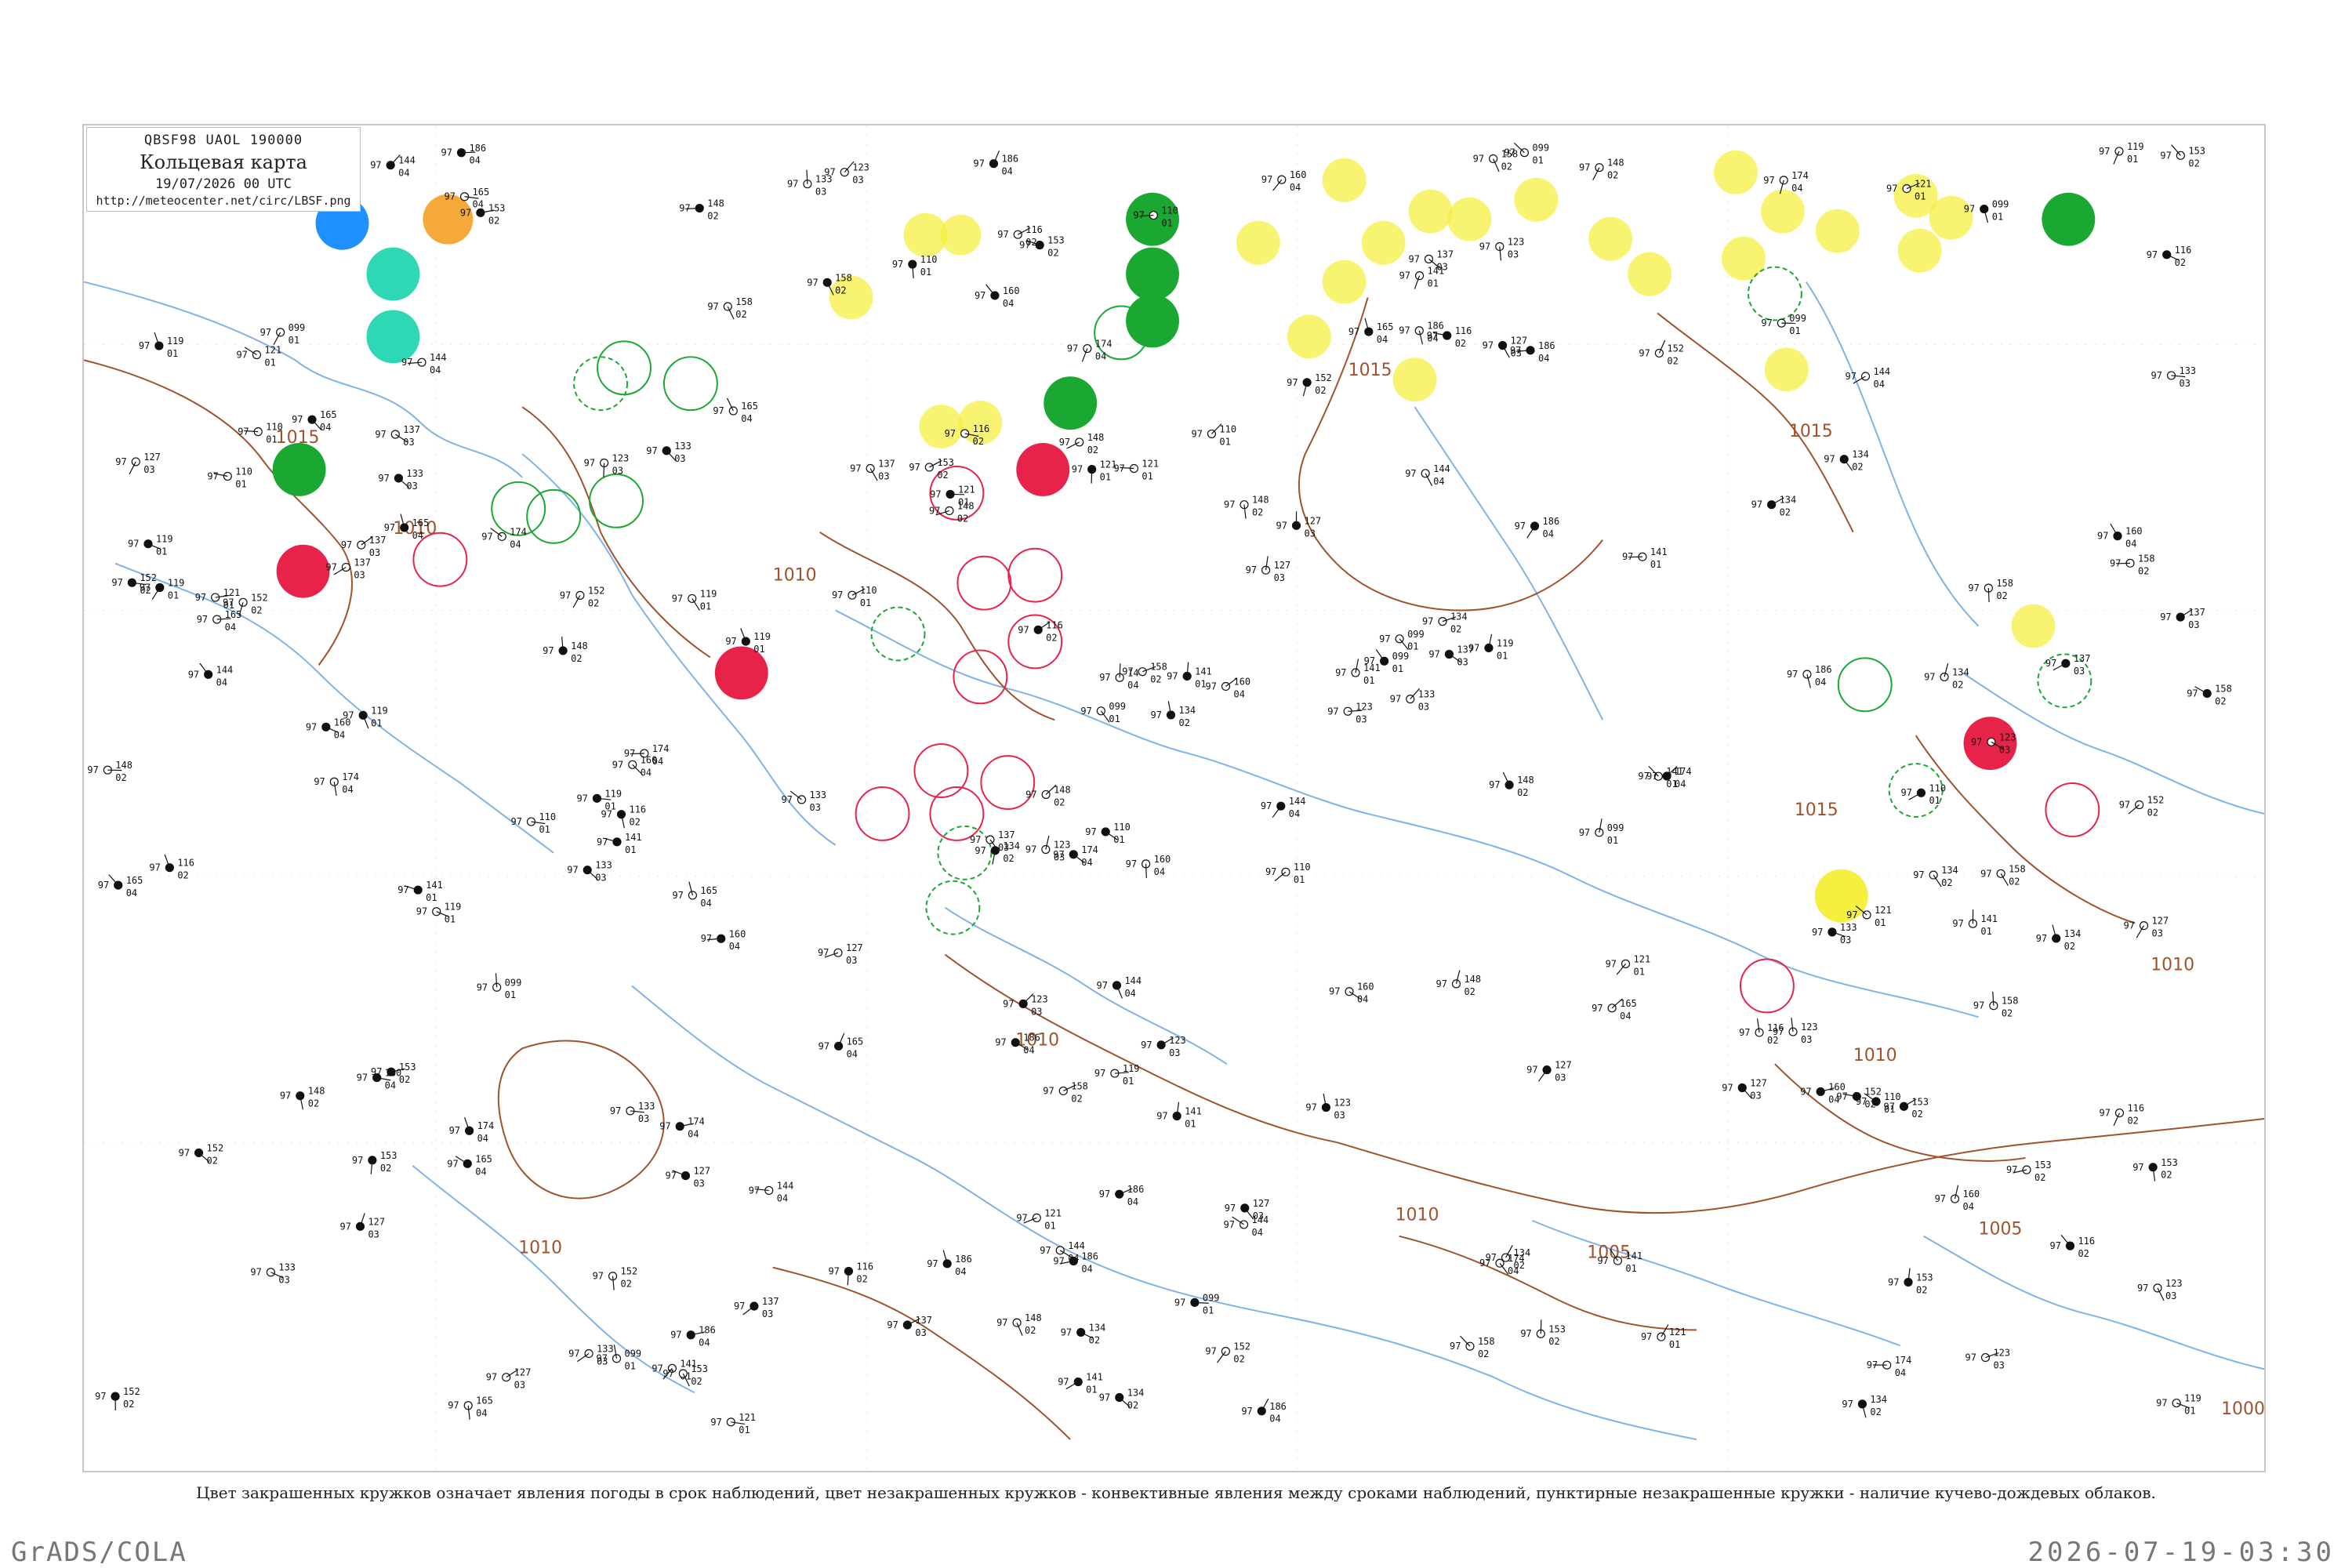 This screenshot has height=1568, width=2352. I want to click on station-value: 119, so click(762, 636).